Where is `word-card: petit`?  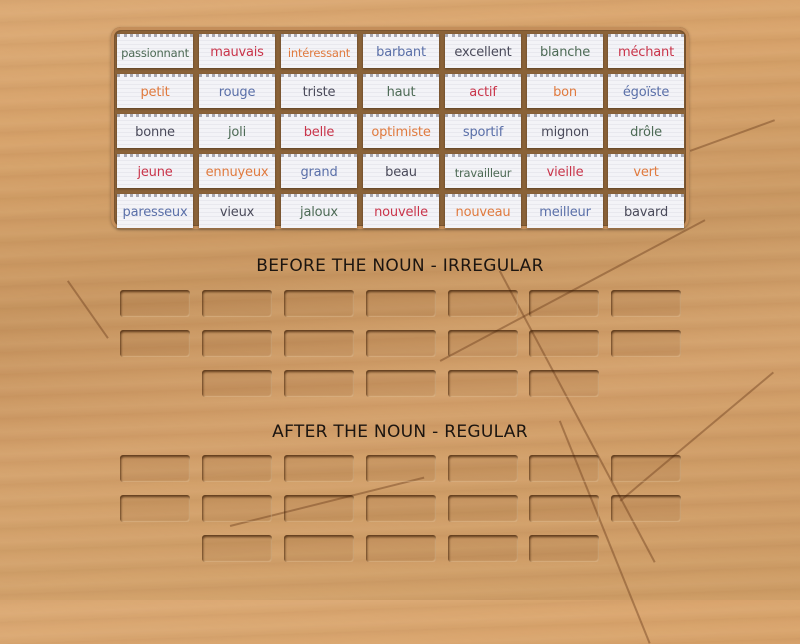 word-card: petit is located at coordinates (155, 91).